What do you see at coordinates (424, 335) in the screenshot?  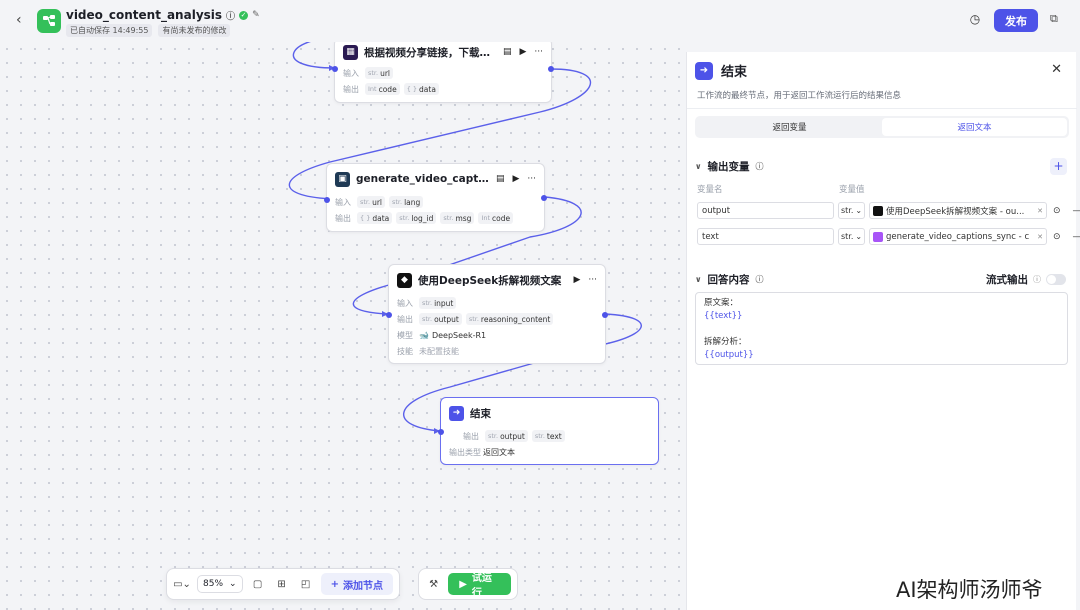 I see `deepseek-whale-icon: 🐋` at bounding box center [424, 335].